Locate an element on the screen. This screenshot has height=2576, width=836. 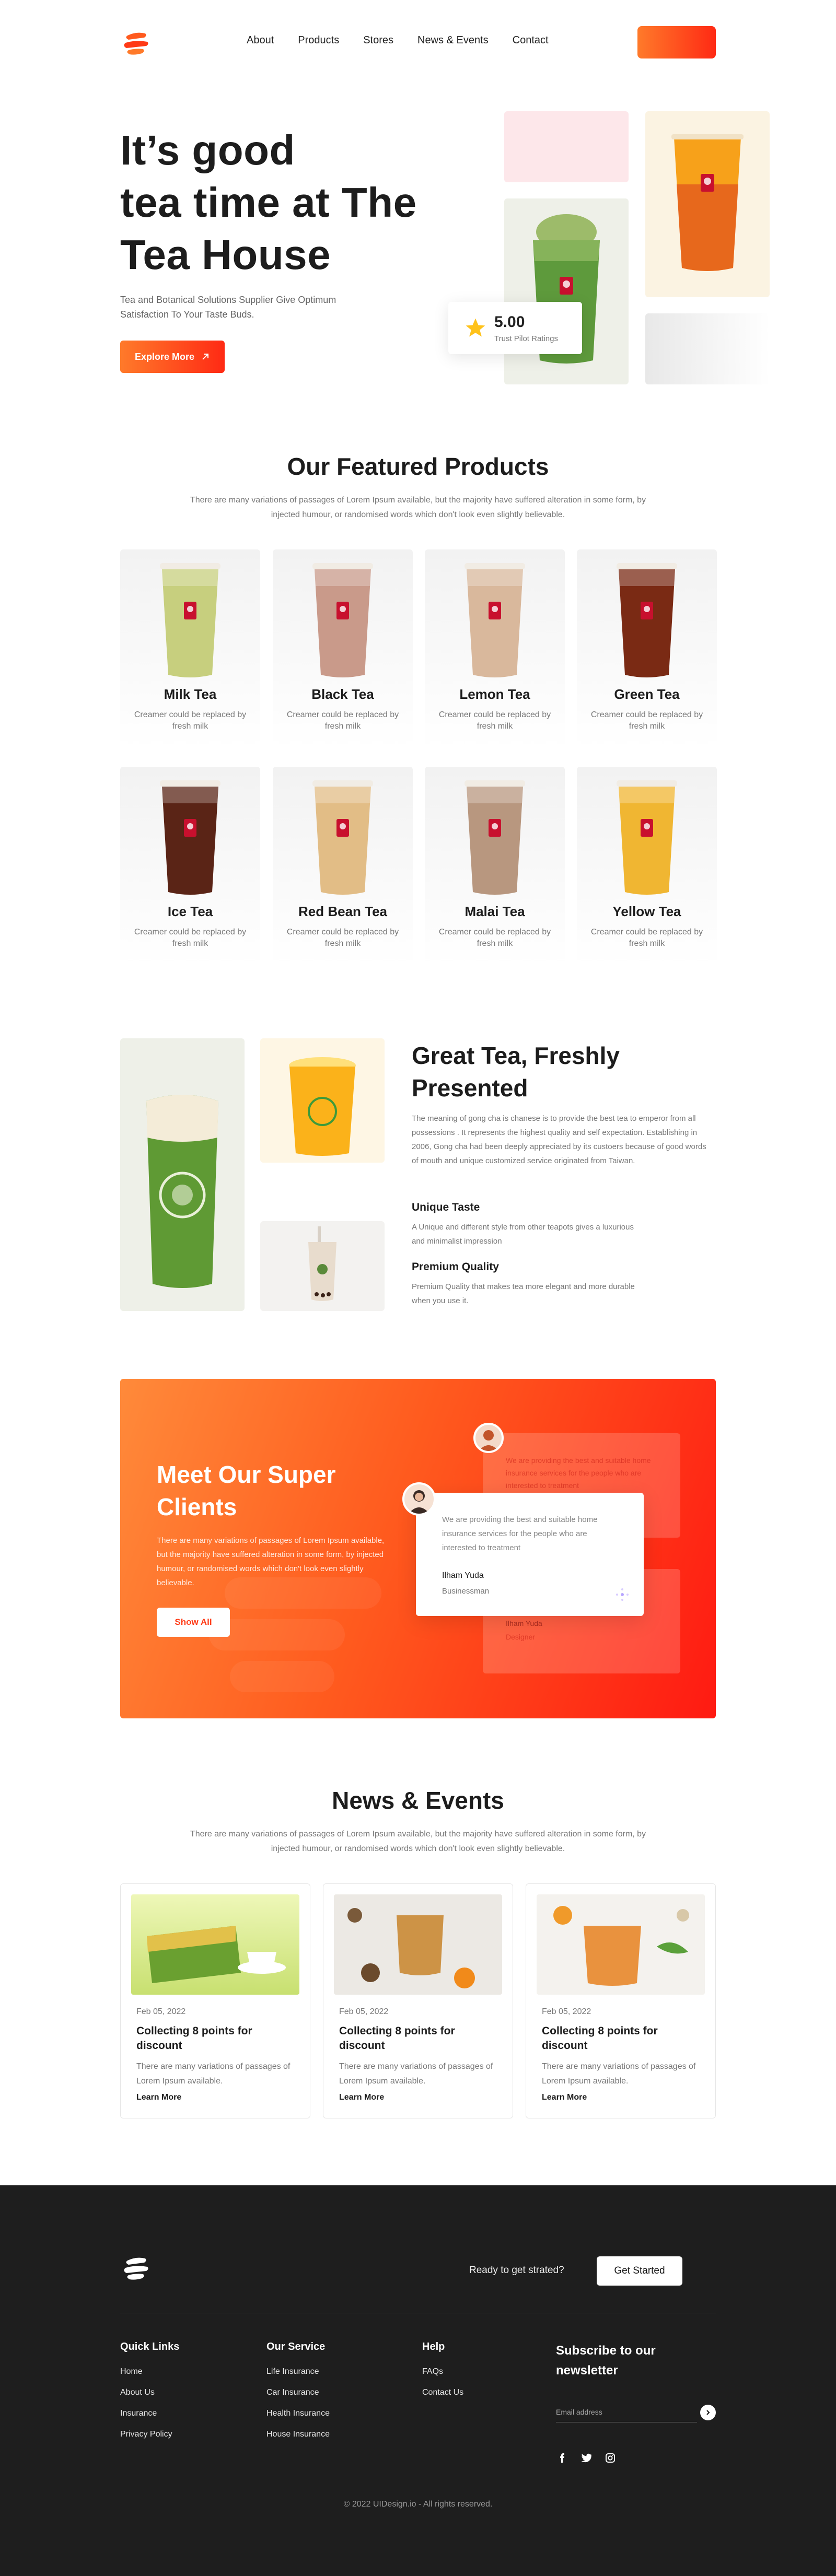
get-started-button: Get Started is located at coordinates (639, 2271).